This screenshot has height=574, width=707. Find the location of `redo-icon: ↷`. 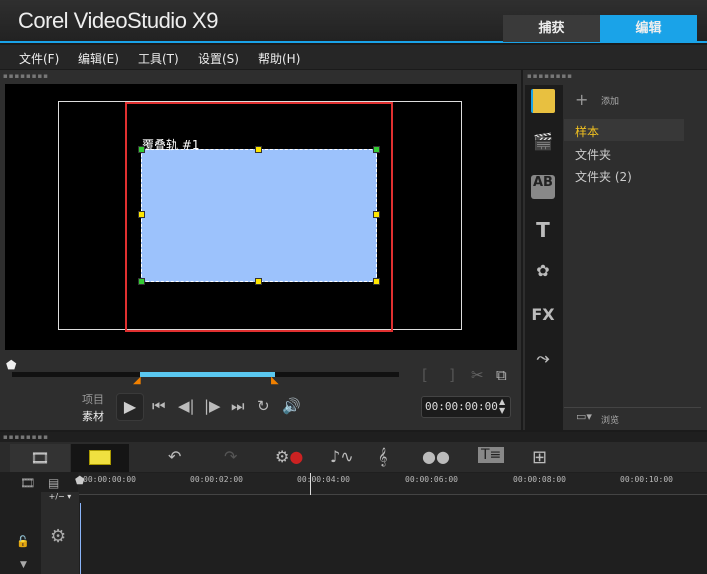

redo-icon: ↷ is located at coordinates (230, 456).